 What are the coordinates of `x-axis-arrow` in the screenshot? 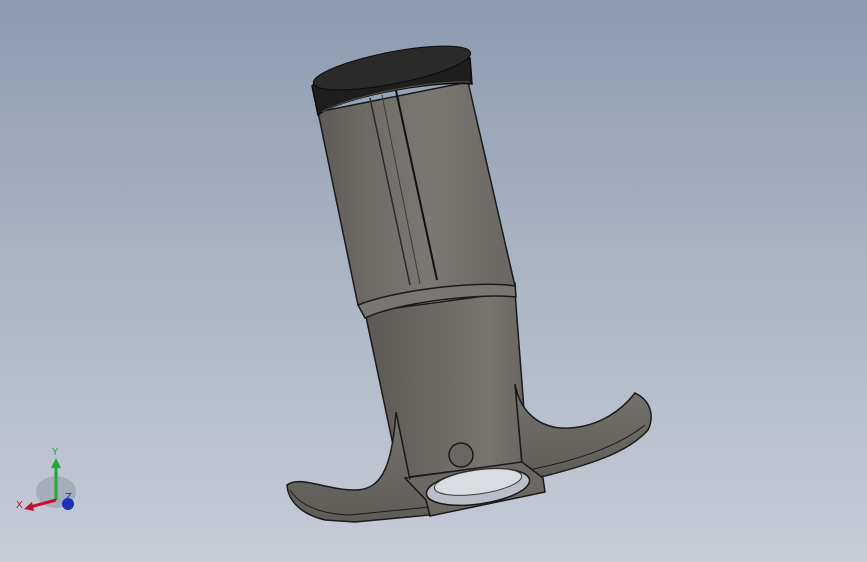 It's located at (29, 506).